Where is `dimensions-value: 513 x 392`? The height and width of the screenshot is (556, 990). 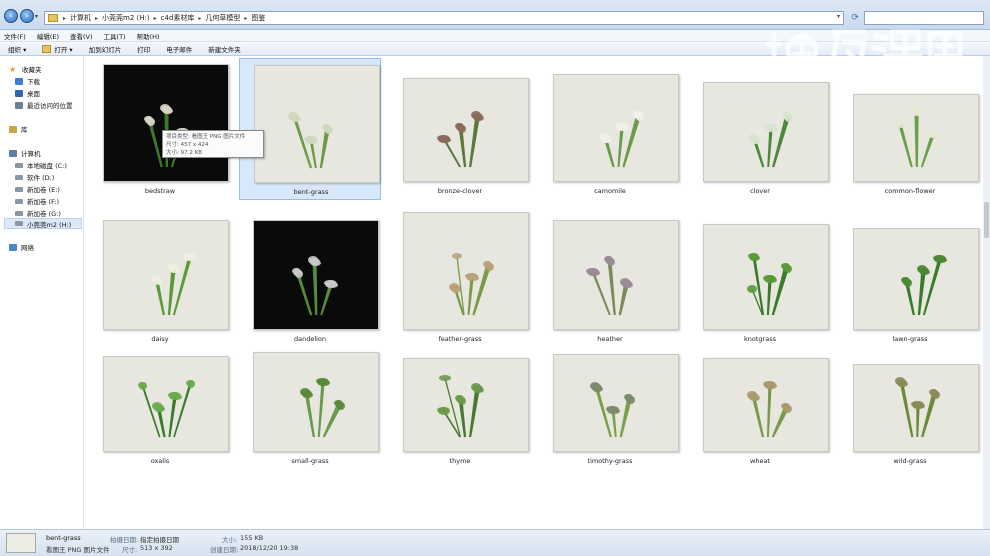
dimensions-value: 513 x 392 is located at coordinates (156, 548).